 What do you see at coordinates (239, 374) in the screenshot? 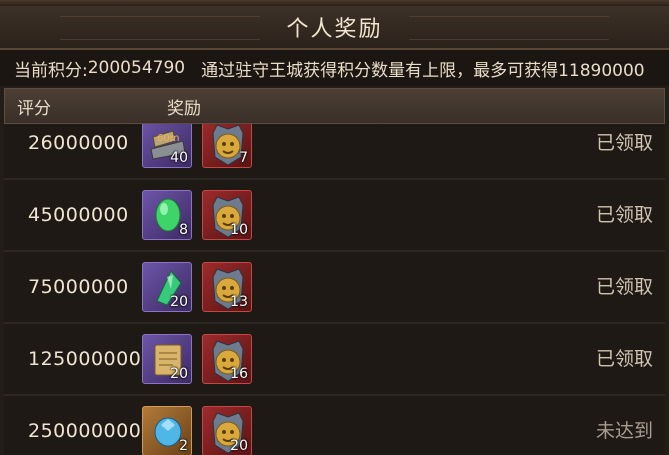
I see `item-count: 16` at bounding box center [239, 374].